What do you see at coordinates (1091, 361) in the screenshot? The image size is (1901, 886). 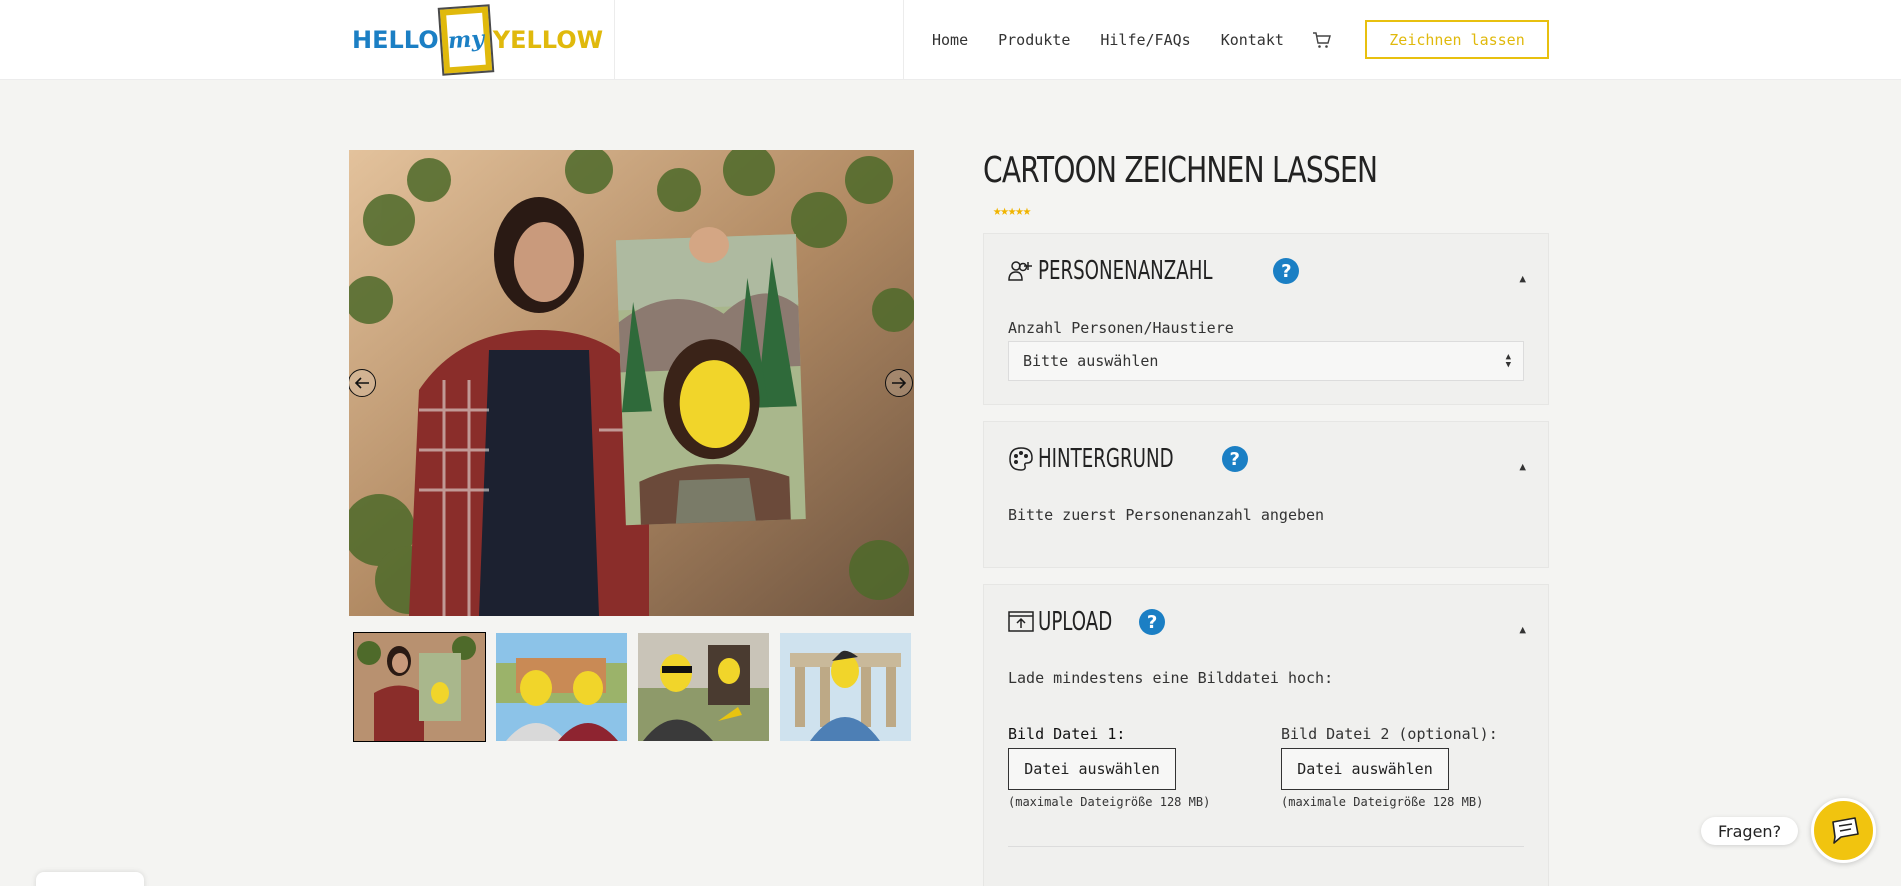 I see `persons-select-value: Bitte auswählen` at bounding box center [1091, 361].